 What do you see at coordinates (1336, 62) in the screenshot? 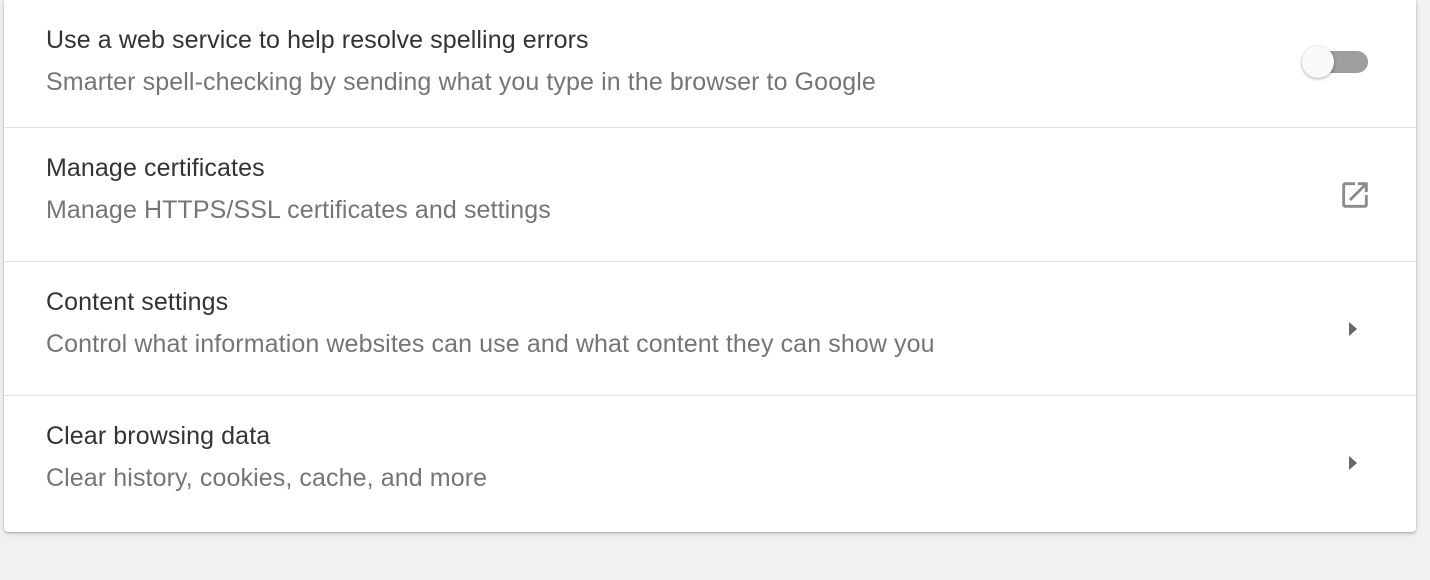
I see `spelling-service-toggle` at bounding box center [1336, 62].